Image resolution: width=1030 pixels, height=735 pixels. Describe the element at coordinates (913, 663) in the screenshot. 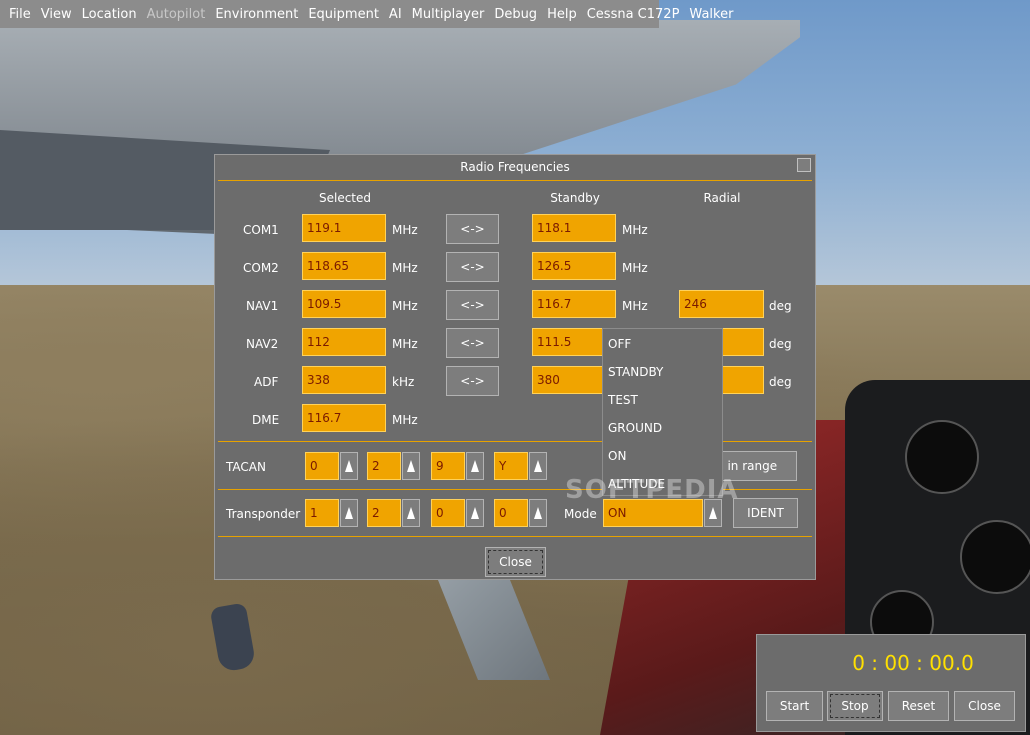

I see `stopwatch-time: 0 : 00 : 00.0` at that location.